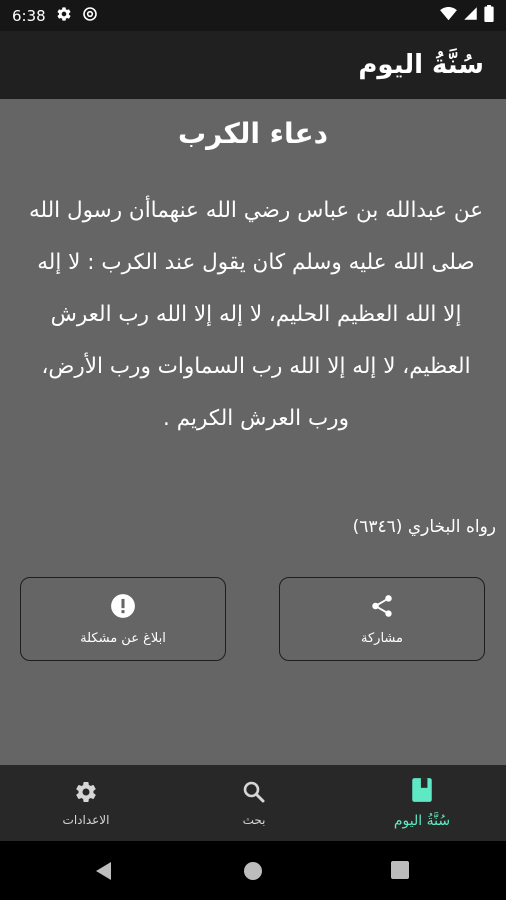 The height and width of the screenshot is (900, 506). What do you see at coordinates (422, 821) in the screenshot?
I see `nav-label-today: سُنَّةُ اليوم` at bounding box center [422, 821].